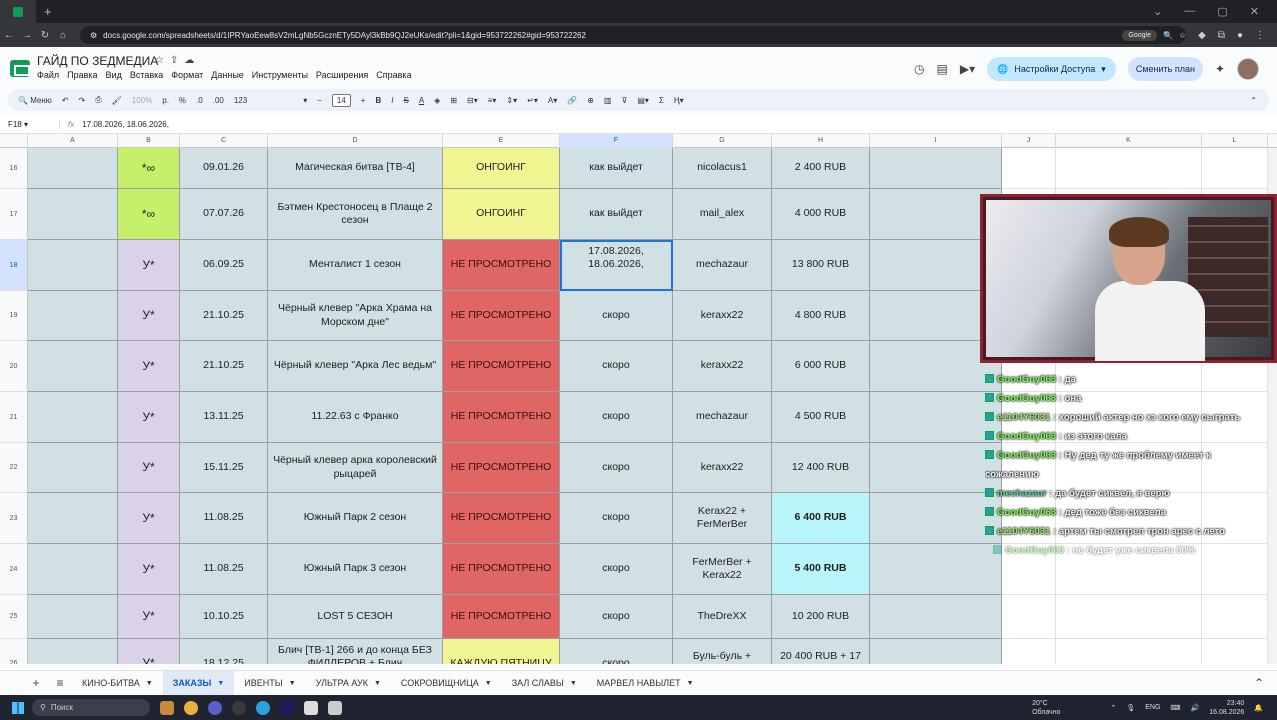 The width and height of the screenshot is (1277, 720). I want to click on more-menu-icon: ⋮, so click(1260, 35).